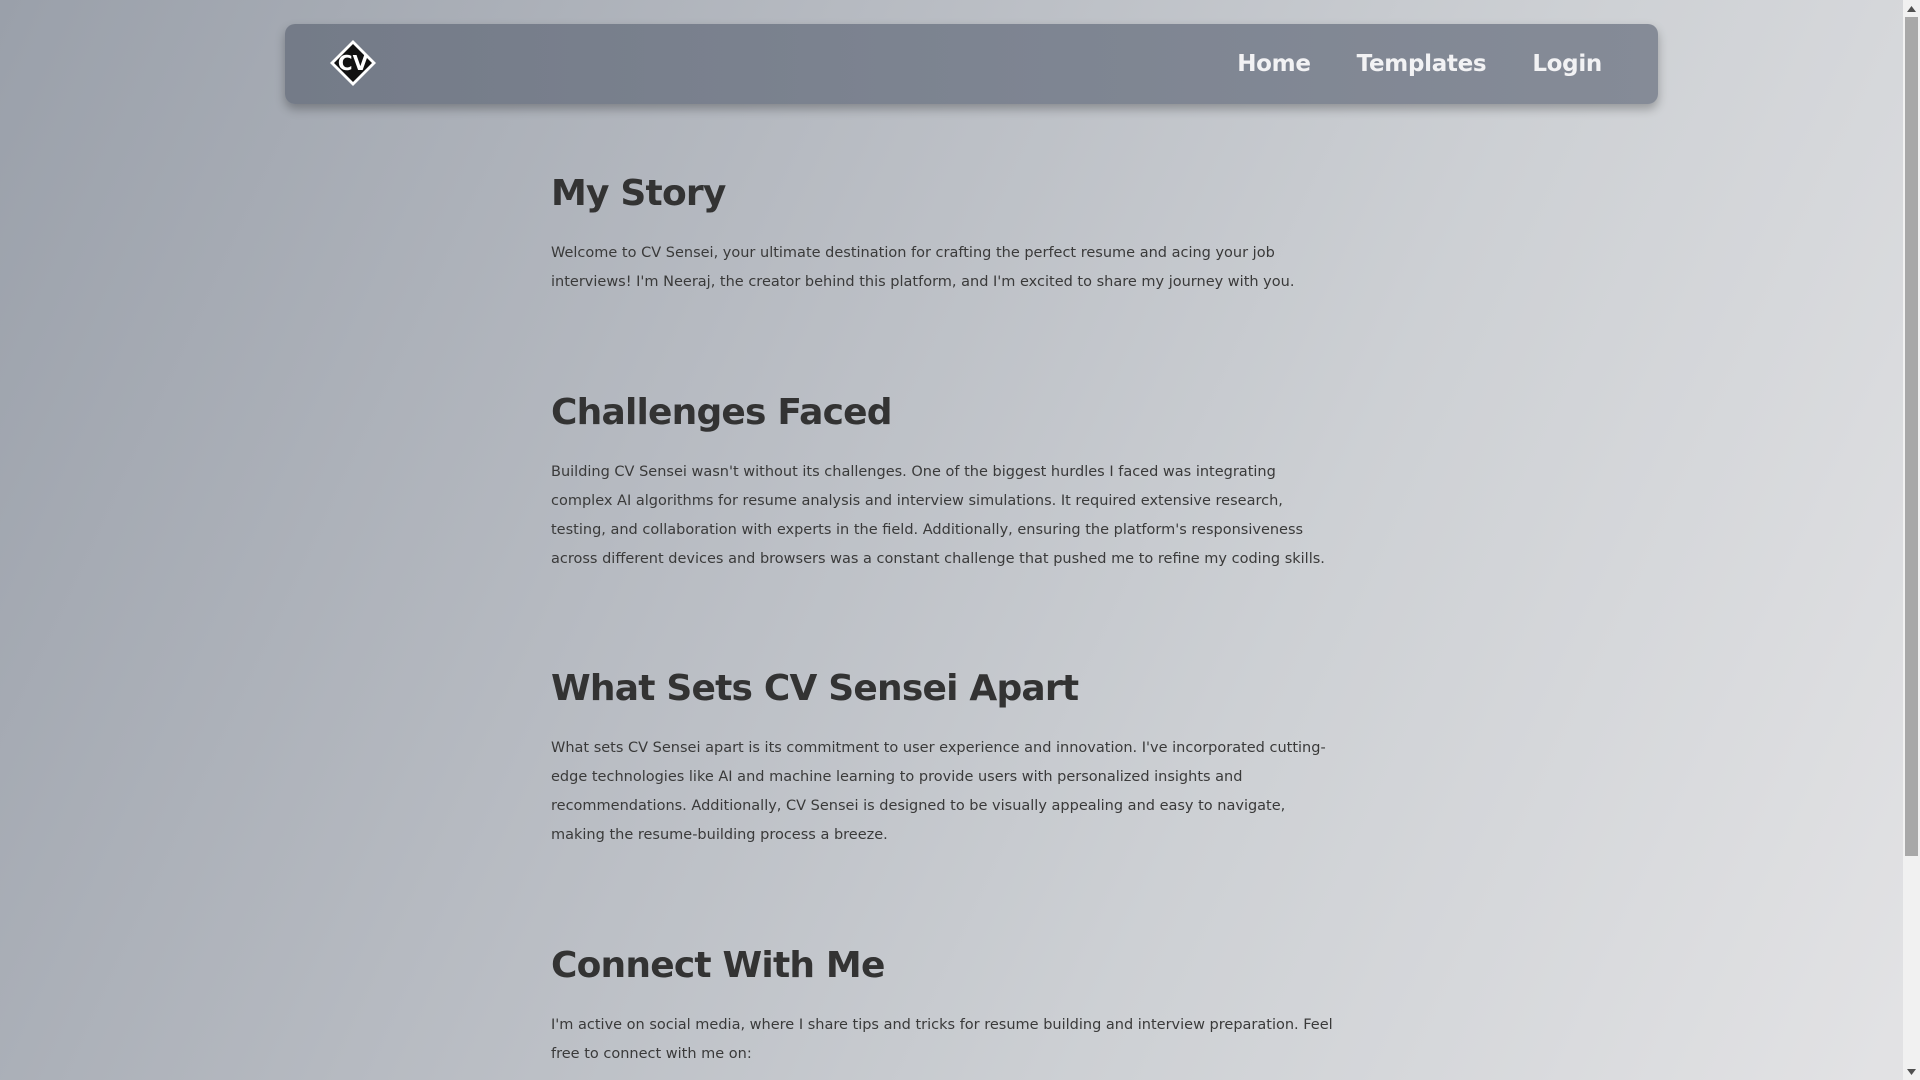 The image size is (1920, 1080). I want to click on nav-link-home: Home, so click(1274, 64).